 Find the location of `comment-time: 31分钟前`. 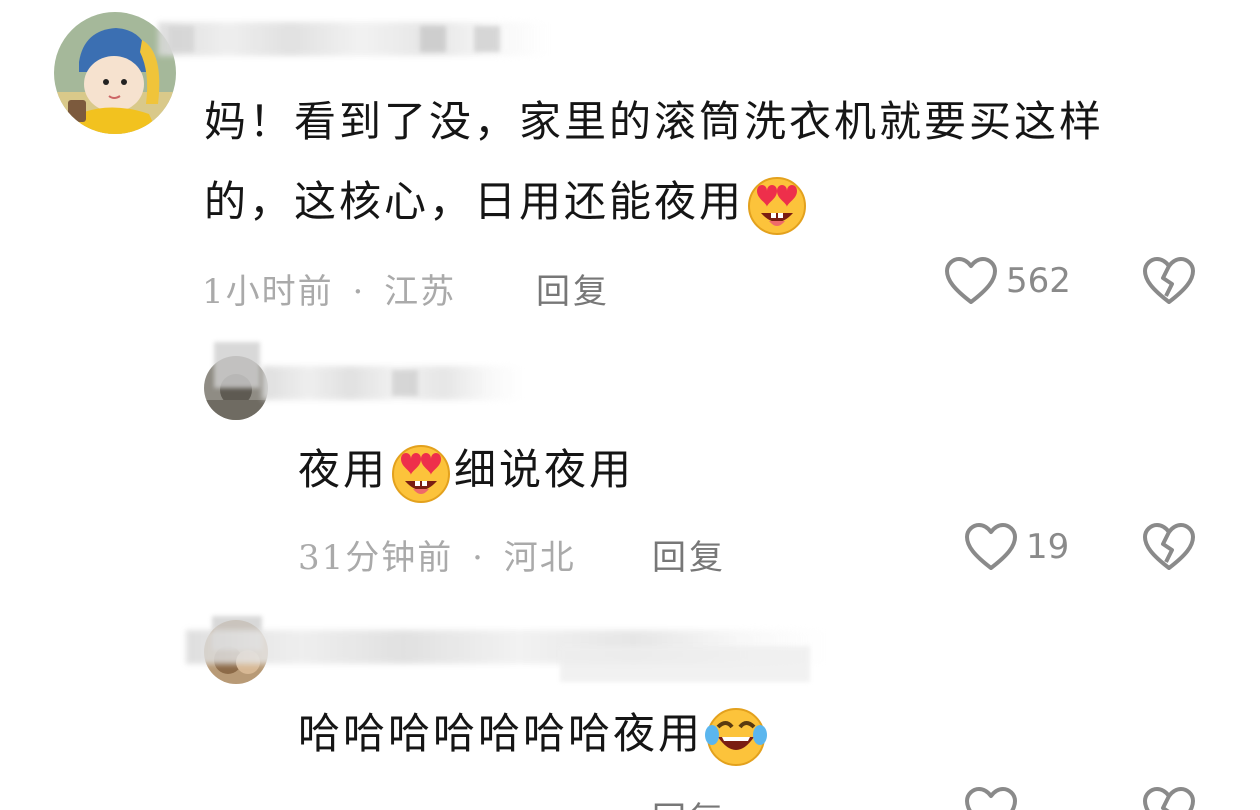

comment-time: 31分钟前 is located at coordinates (376, 558).